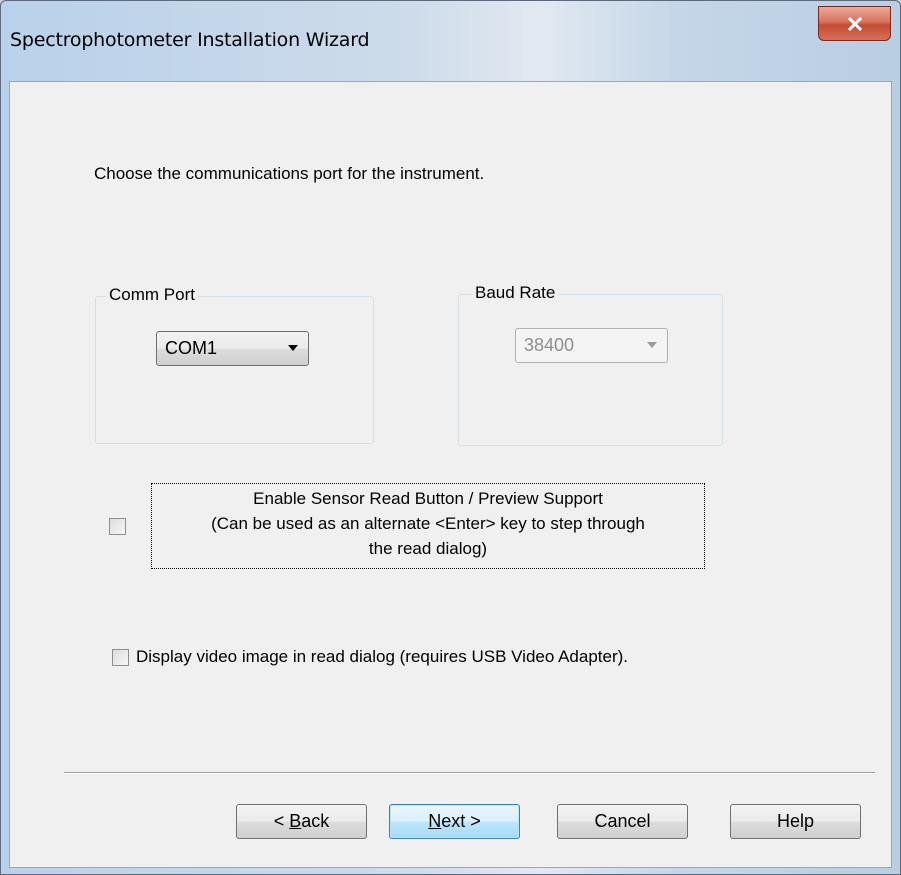 This screenshot has height=875, width=901. What do you see at coordinates (469, 773) in the screenshot?
I see `separator` at bounding box center [469, 773].